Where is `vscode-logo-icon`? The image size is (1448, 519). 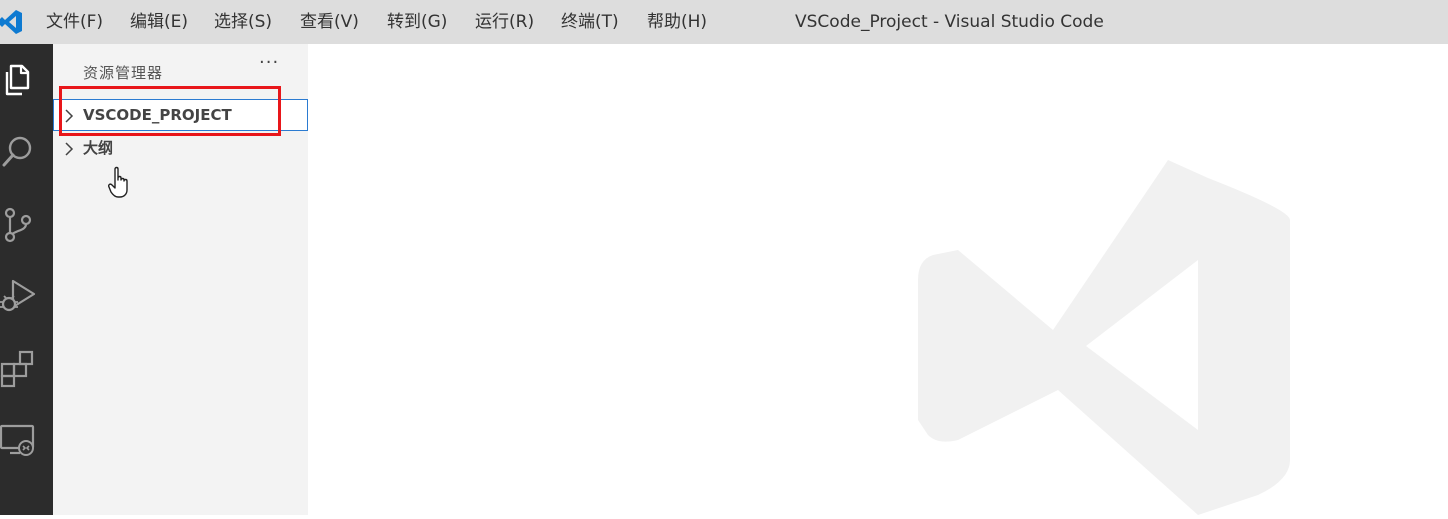 vscode-logo-icon is located at coordinates (11, 22).